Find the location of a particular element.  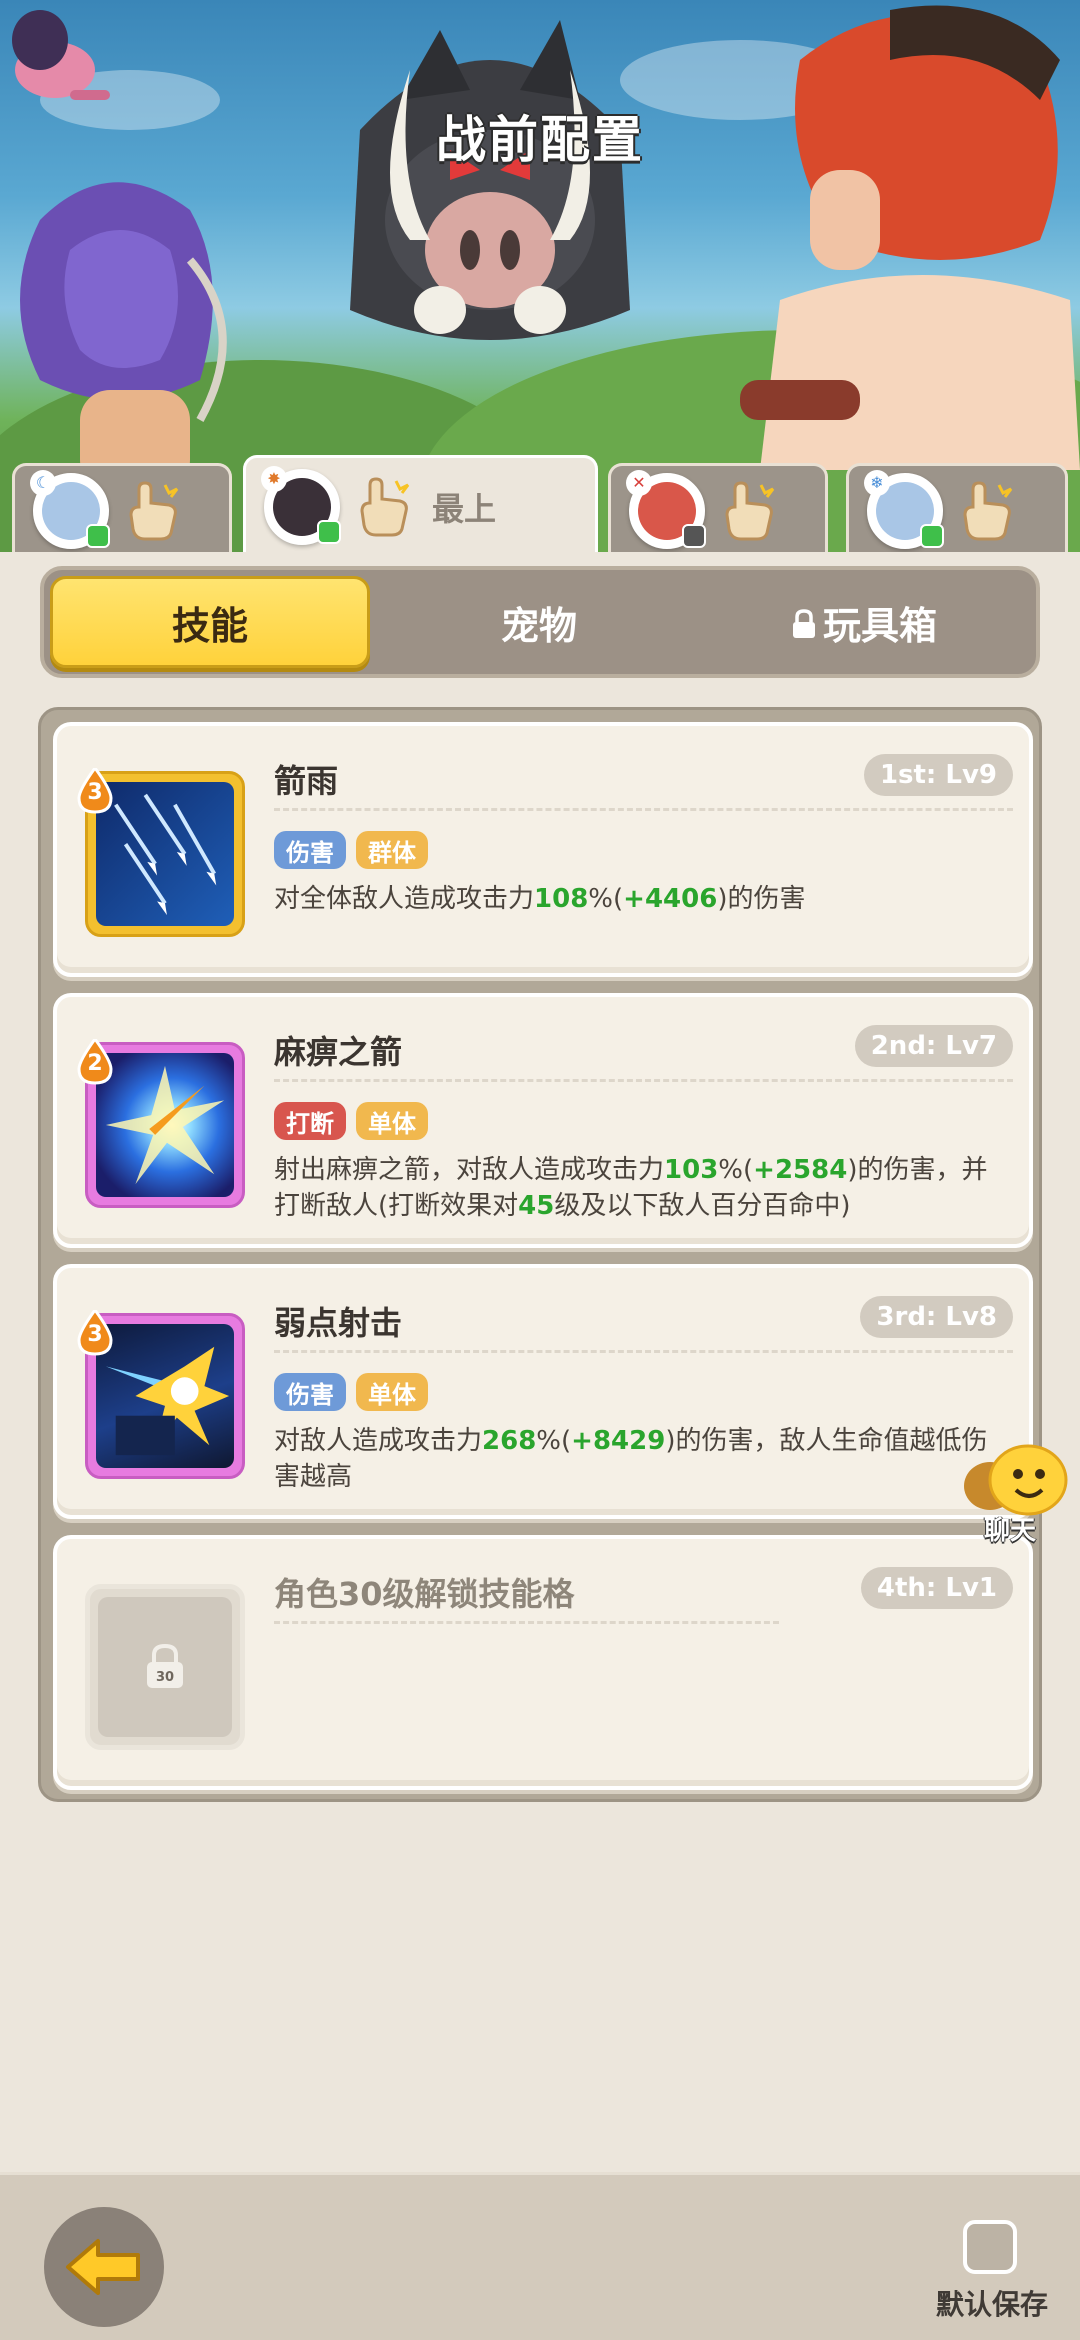

segment-control: 技能 宠物 玩具箱 is located at coordinates (540, 622).